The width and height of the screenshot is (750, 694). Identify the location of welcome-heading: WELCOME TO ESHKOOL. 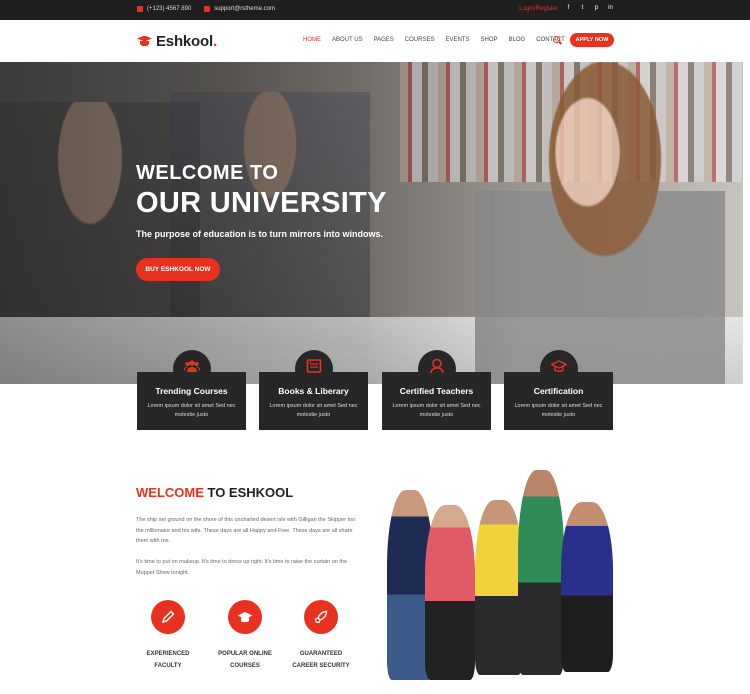
(214, 492).